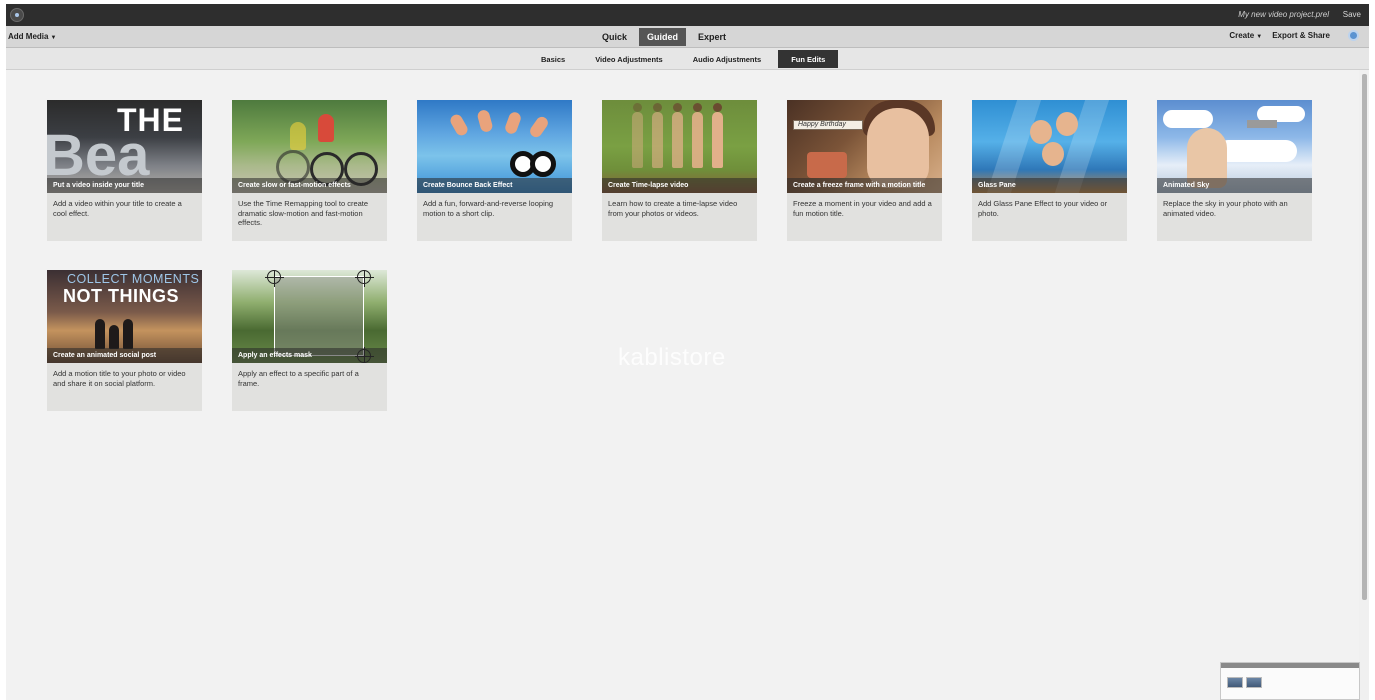 The height and width of the screenshot is (700, 1375). Describe the element at coordinates (1364, 337) in the screenshot. I see `vertical-scrollbar` at that location.